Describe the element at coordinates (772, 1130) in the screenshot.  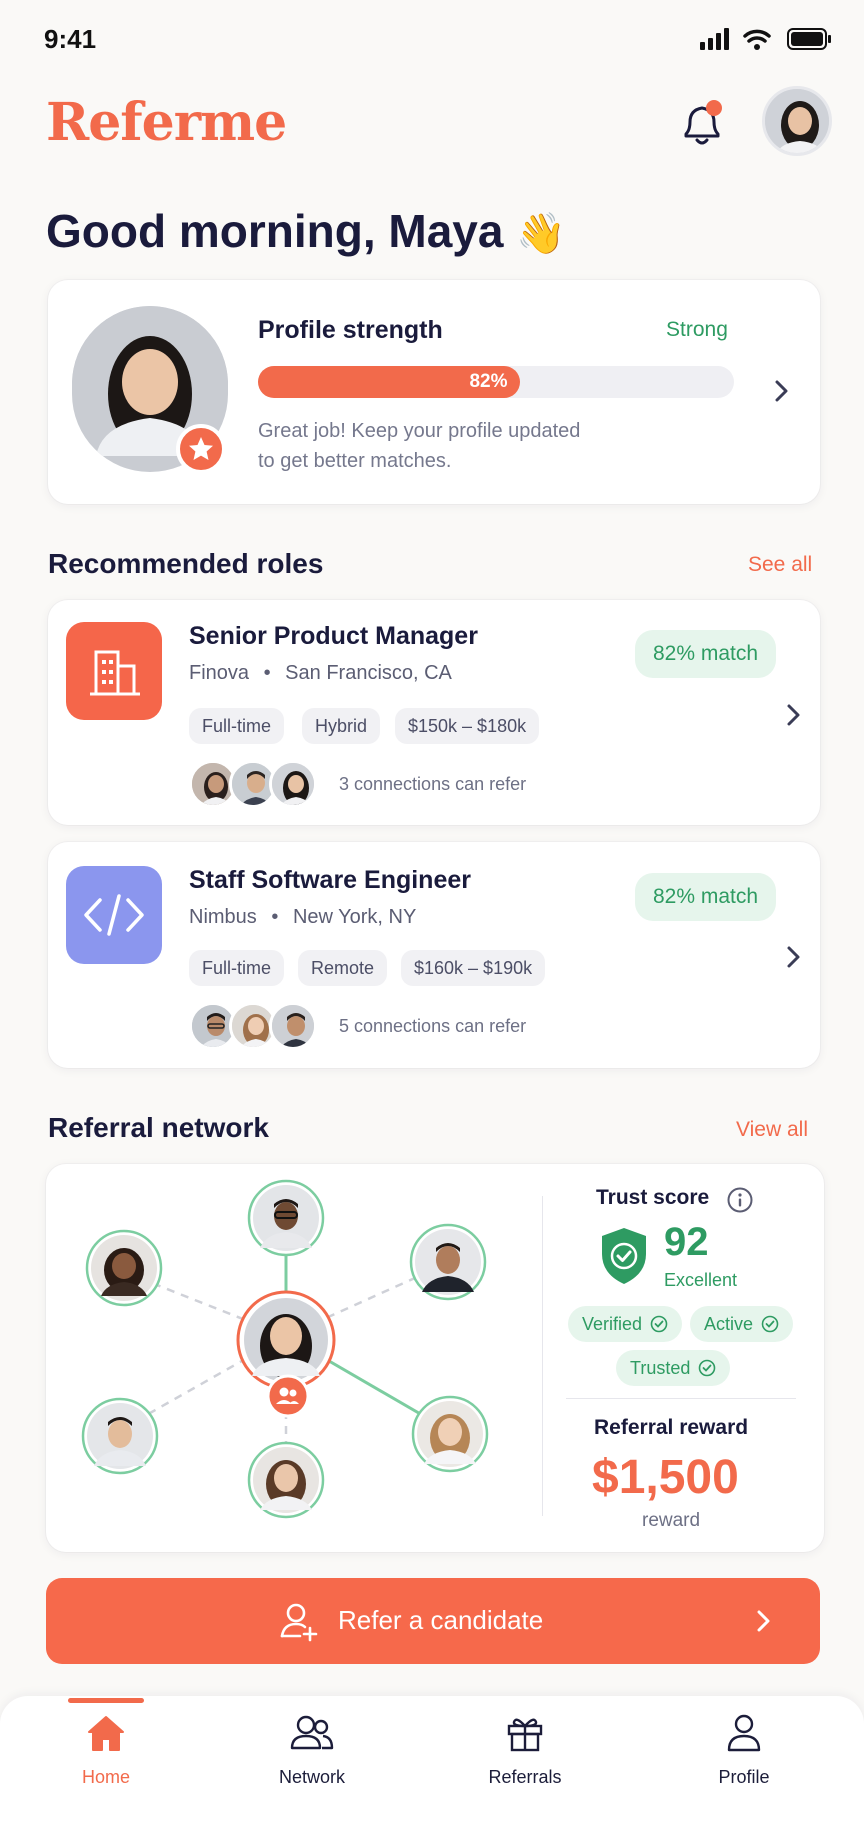
I see `view-all-link: View all` at that location.